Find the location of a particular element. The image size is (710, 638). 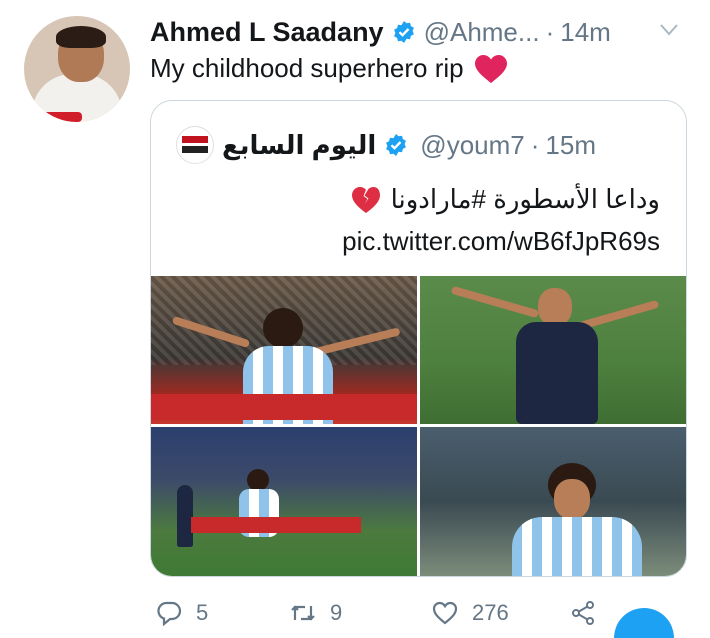

photo-2-head is located at coordinates (555, 307).